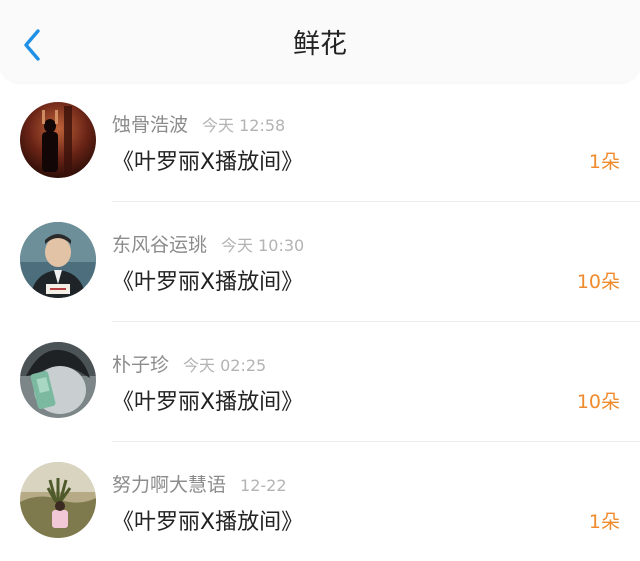  Describe the element at coordinates (140, 365) in the screenshot. I see `username: 朴子珍` at that location.